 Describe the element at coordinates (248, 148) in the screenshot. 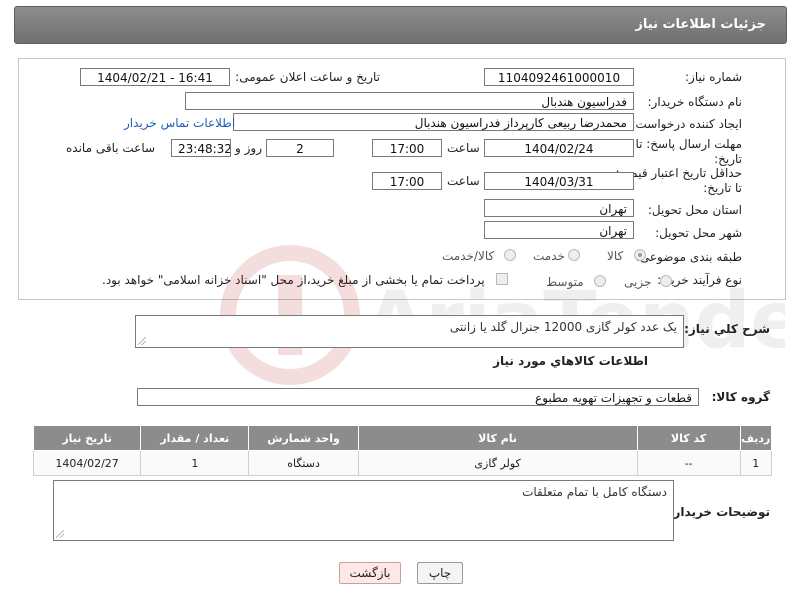

I see `days-label: روز و` at that location.